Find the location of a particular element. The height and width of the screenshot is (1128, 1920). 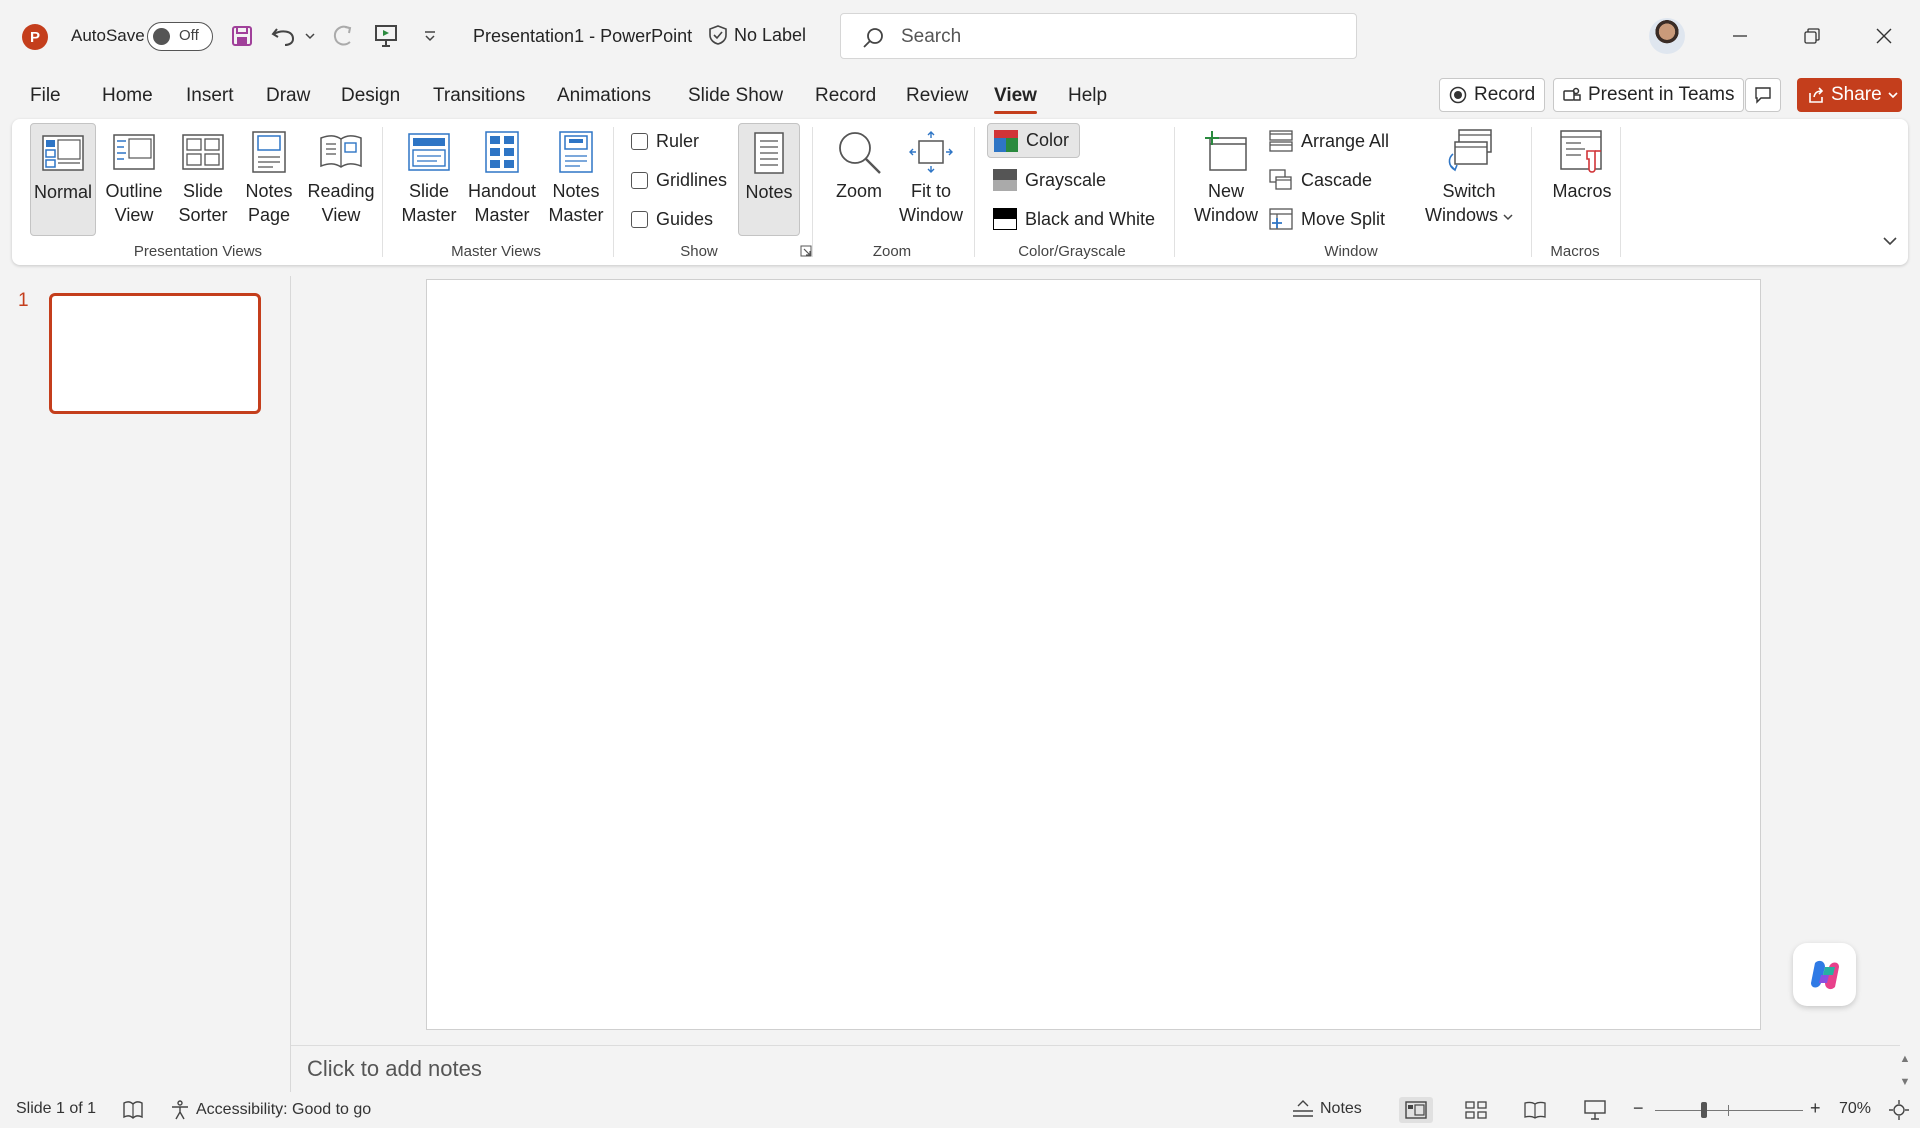

ruler-checkbox: Ruler is located at coordinates (665, 141).